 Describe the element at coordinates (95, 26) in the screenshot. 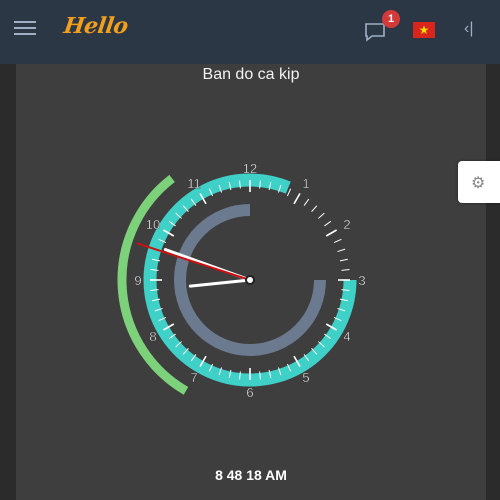

I see `app-logo: Hello` at that location.